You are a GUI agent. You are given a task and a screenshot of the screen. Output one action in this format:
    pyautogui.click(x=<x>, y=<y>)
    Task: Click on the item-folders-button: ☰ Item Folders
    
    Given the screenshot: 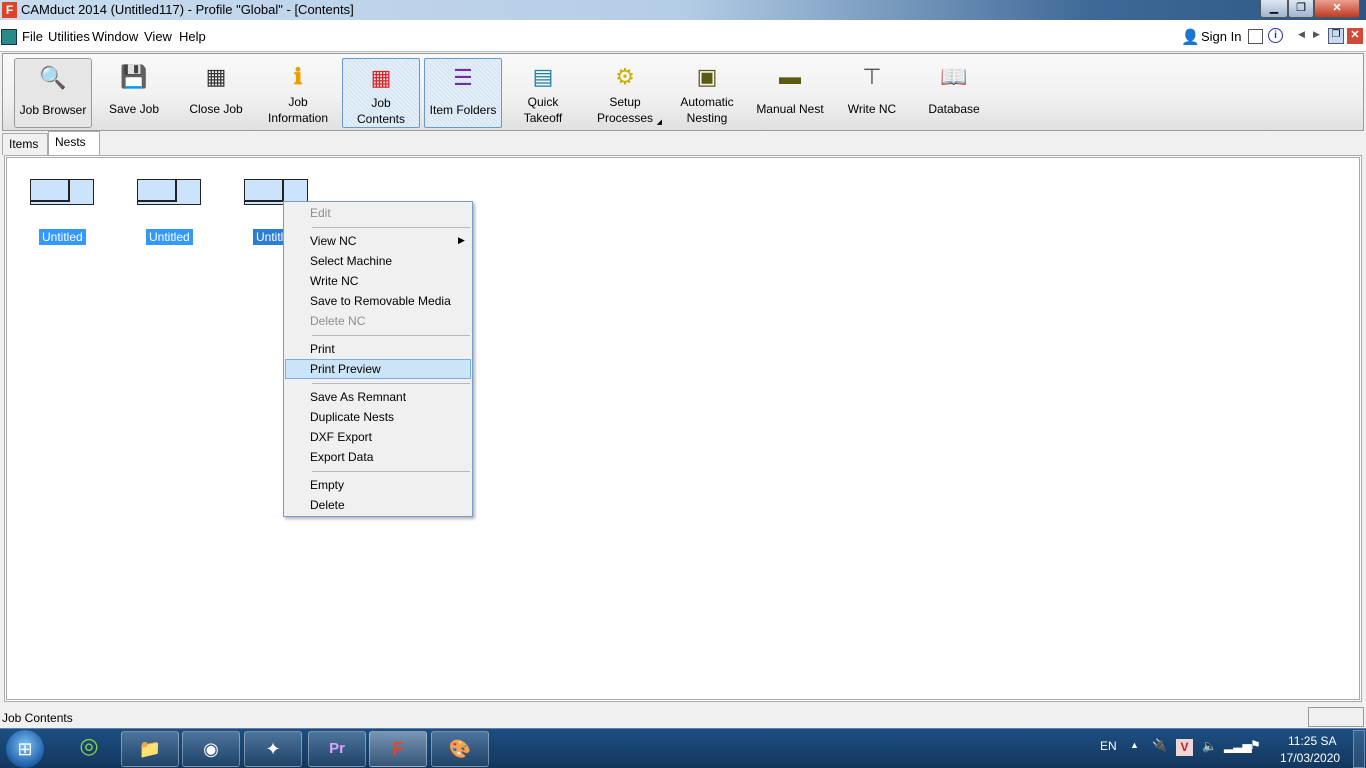 What is the action you would take?
    pyautogui.click(x=463, y=93)
    